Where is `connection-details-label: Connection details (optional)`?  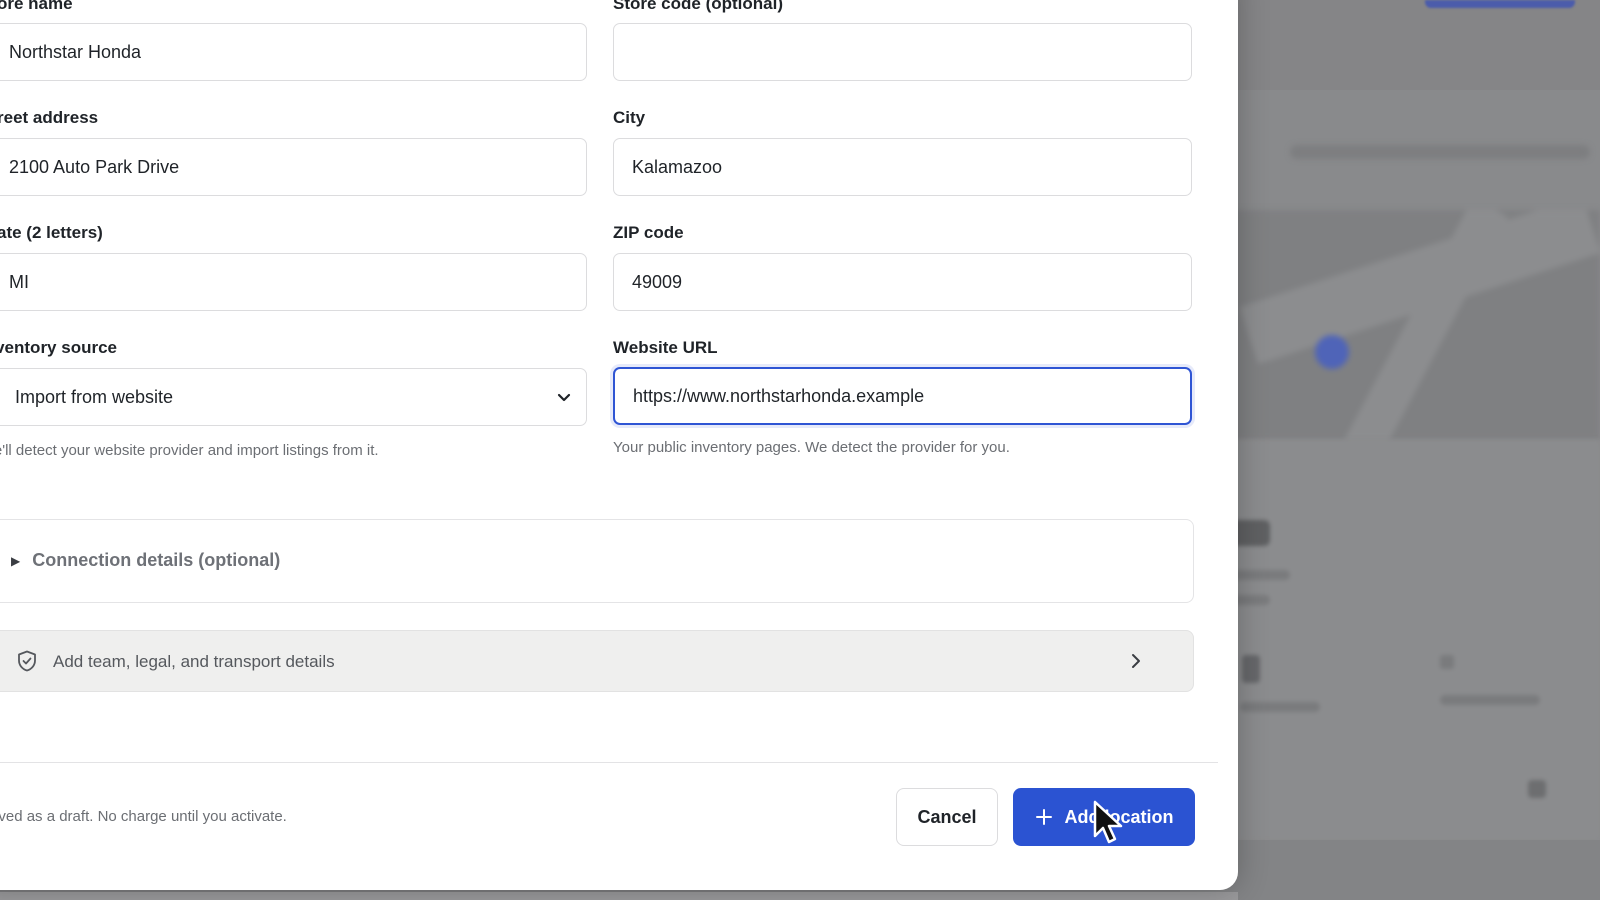
connection-details-label: Connection details (optional) is located at coordinates (156, 560).